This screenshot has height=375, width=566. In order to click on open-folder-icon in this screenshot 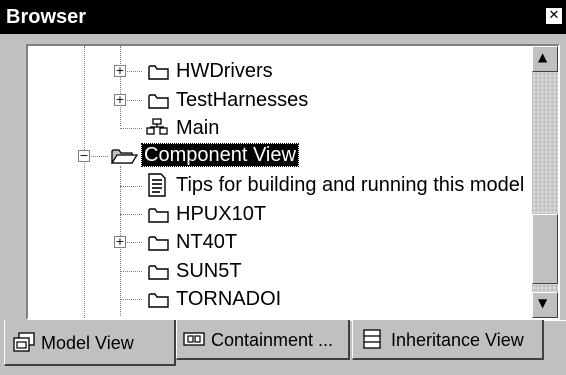, I will do `click(124, 156)`.